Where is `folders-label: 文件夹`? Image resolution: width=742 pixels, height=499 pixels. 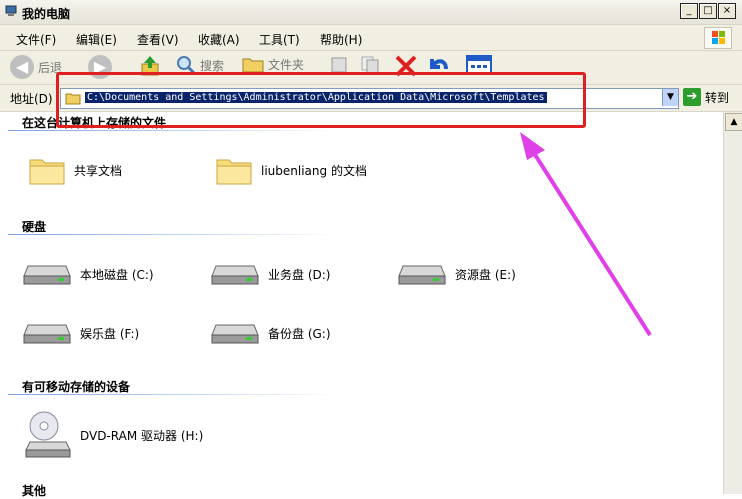 folders-label: 文件夹 is located at coordinates (286, 64).